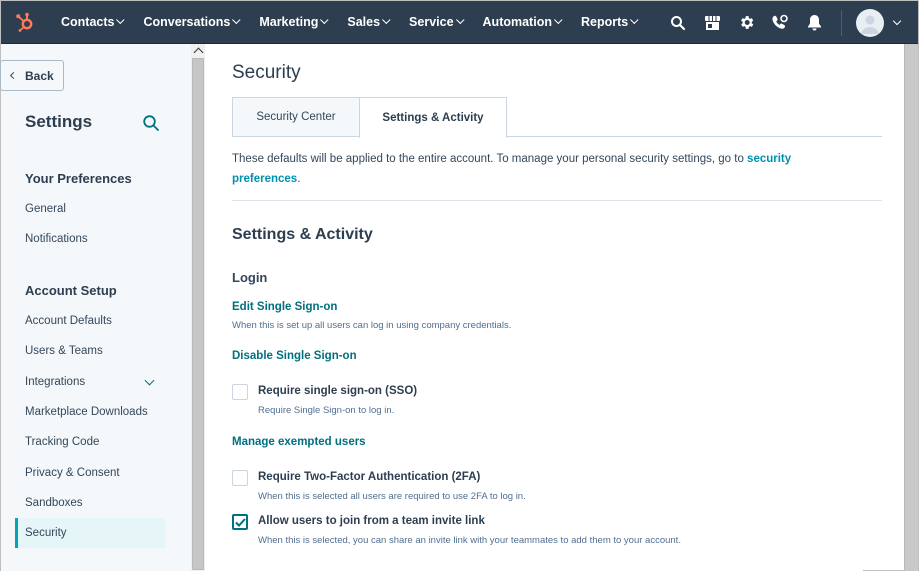 This screenshot has height=571, width=919. I want to click on nav-marketing-label: Marketing, so click(289, 22).